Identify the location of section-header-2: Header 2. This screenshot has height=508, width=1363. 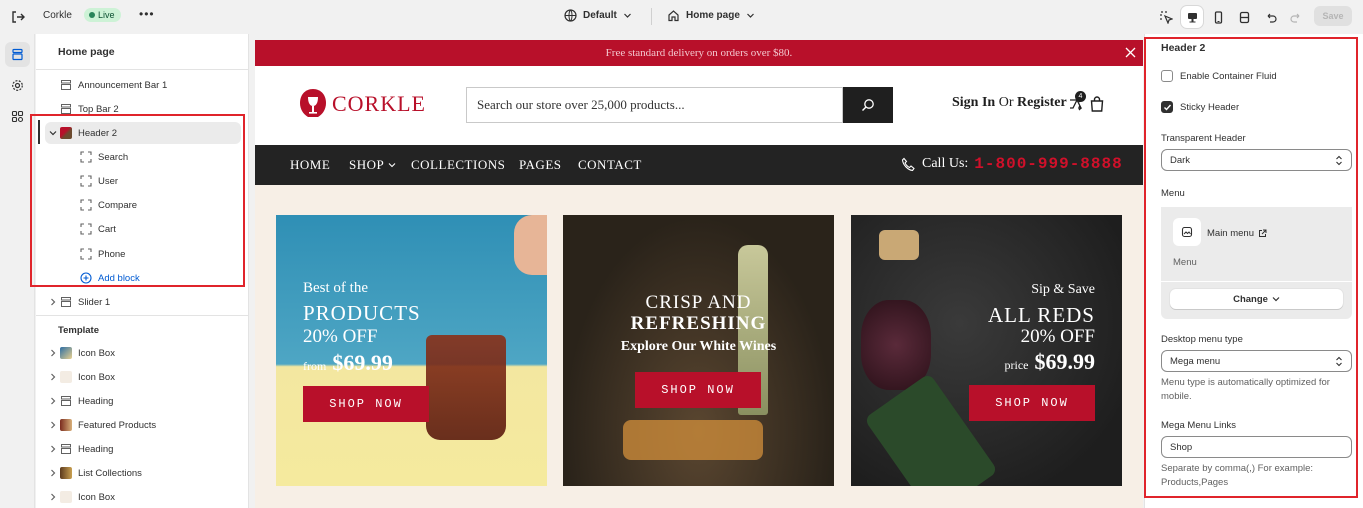
(143, 133).